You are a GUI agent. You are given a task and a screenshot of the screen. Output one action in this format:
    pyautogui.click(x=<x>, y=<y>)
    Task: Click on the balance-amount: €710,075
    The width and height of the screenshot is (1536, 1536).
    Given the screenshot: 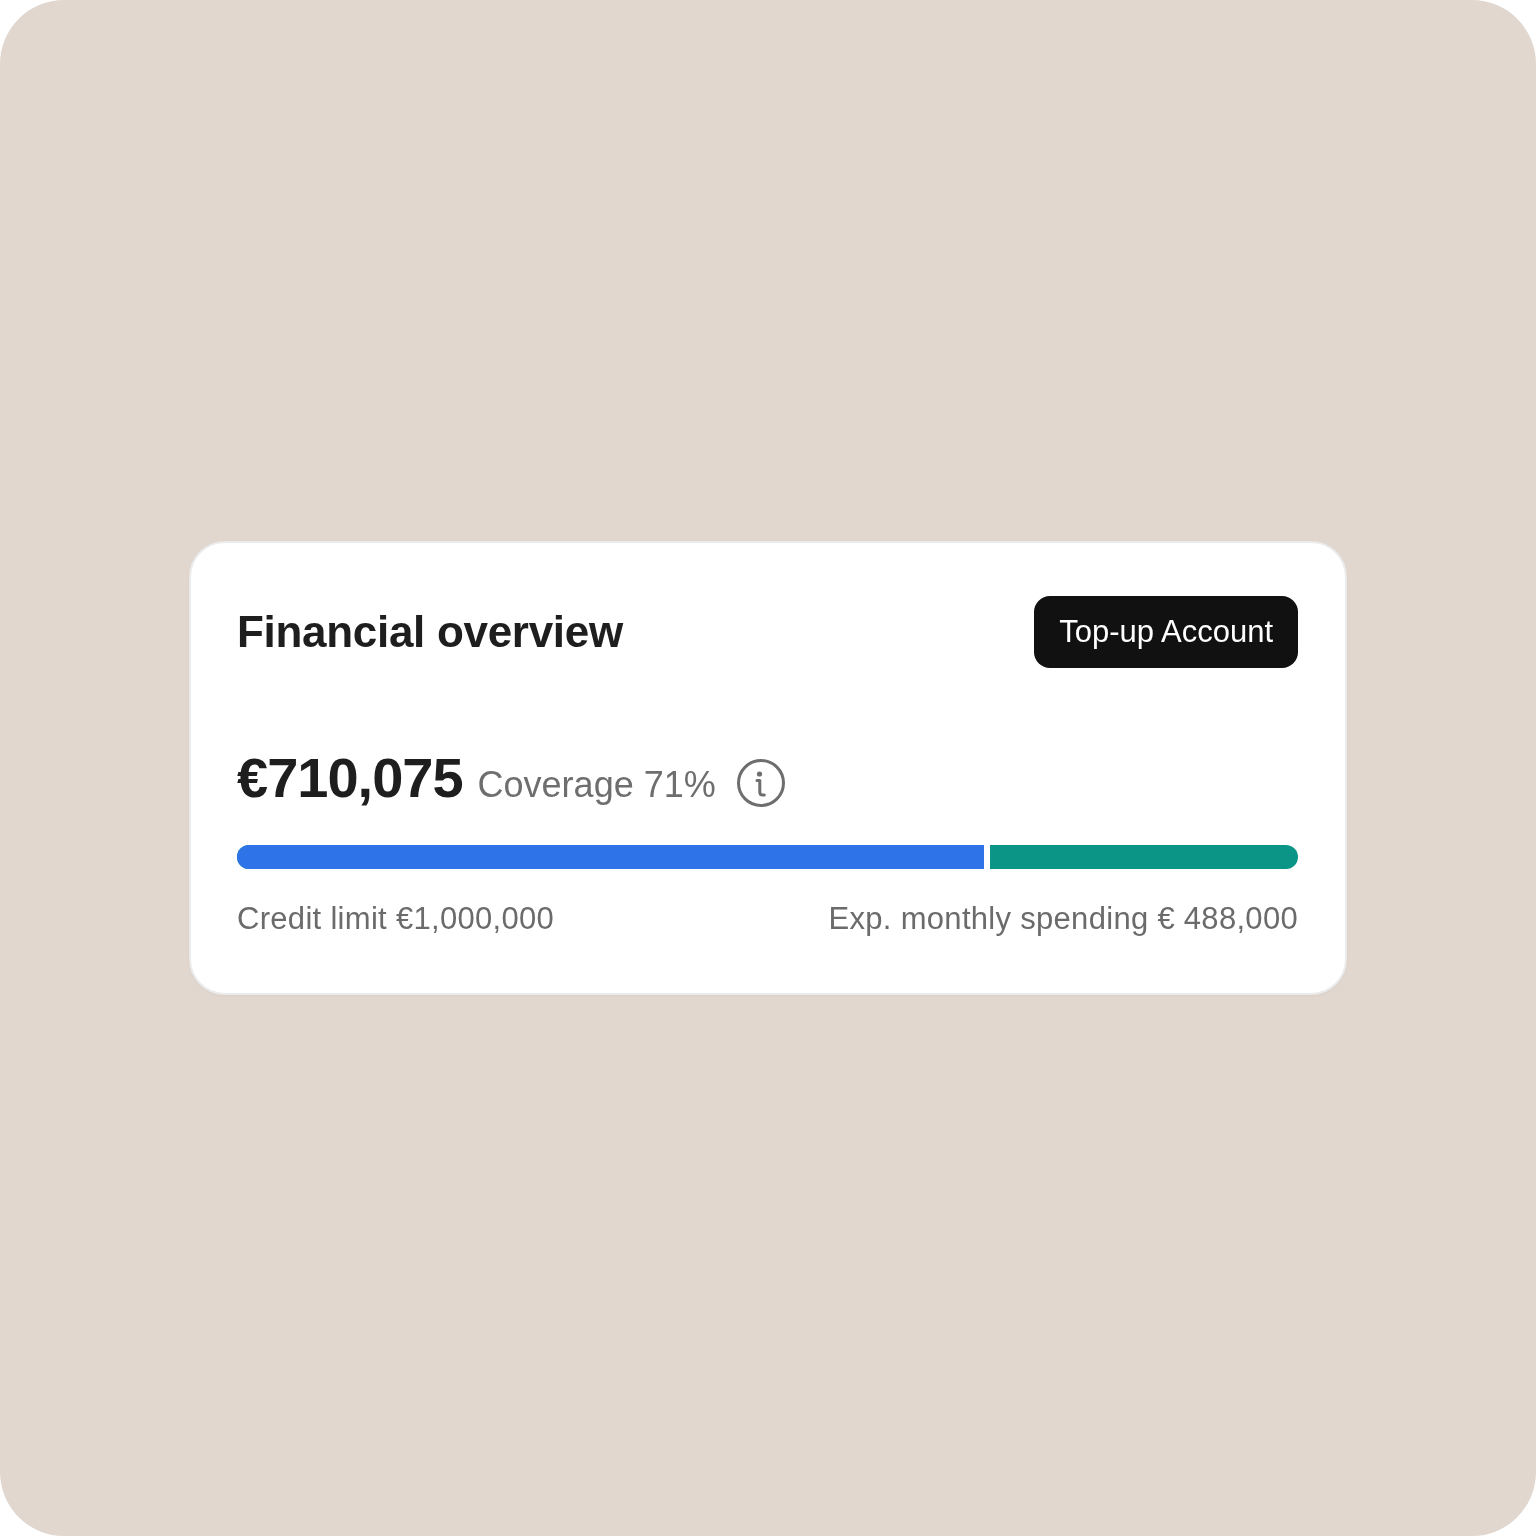 What is the action you would take?
    pyautogui.click(x=350, y=777)
    